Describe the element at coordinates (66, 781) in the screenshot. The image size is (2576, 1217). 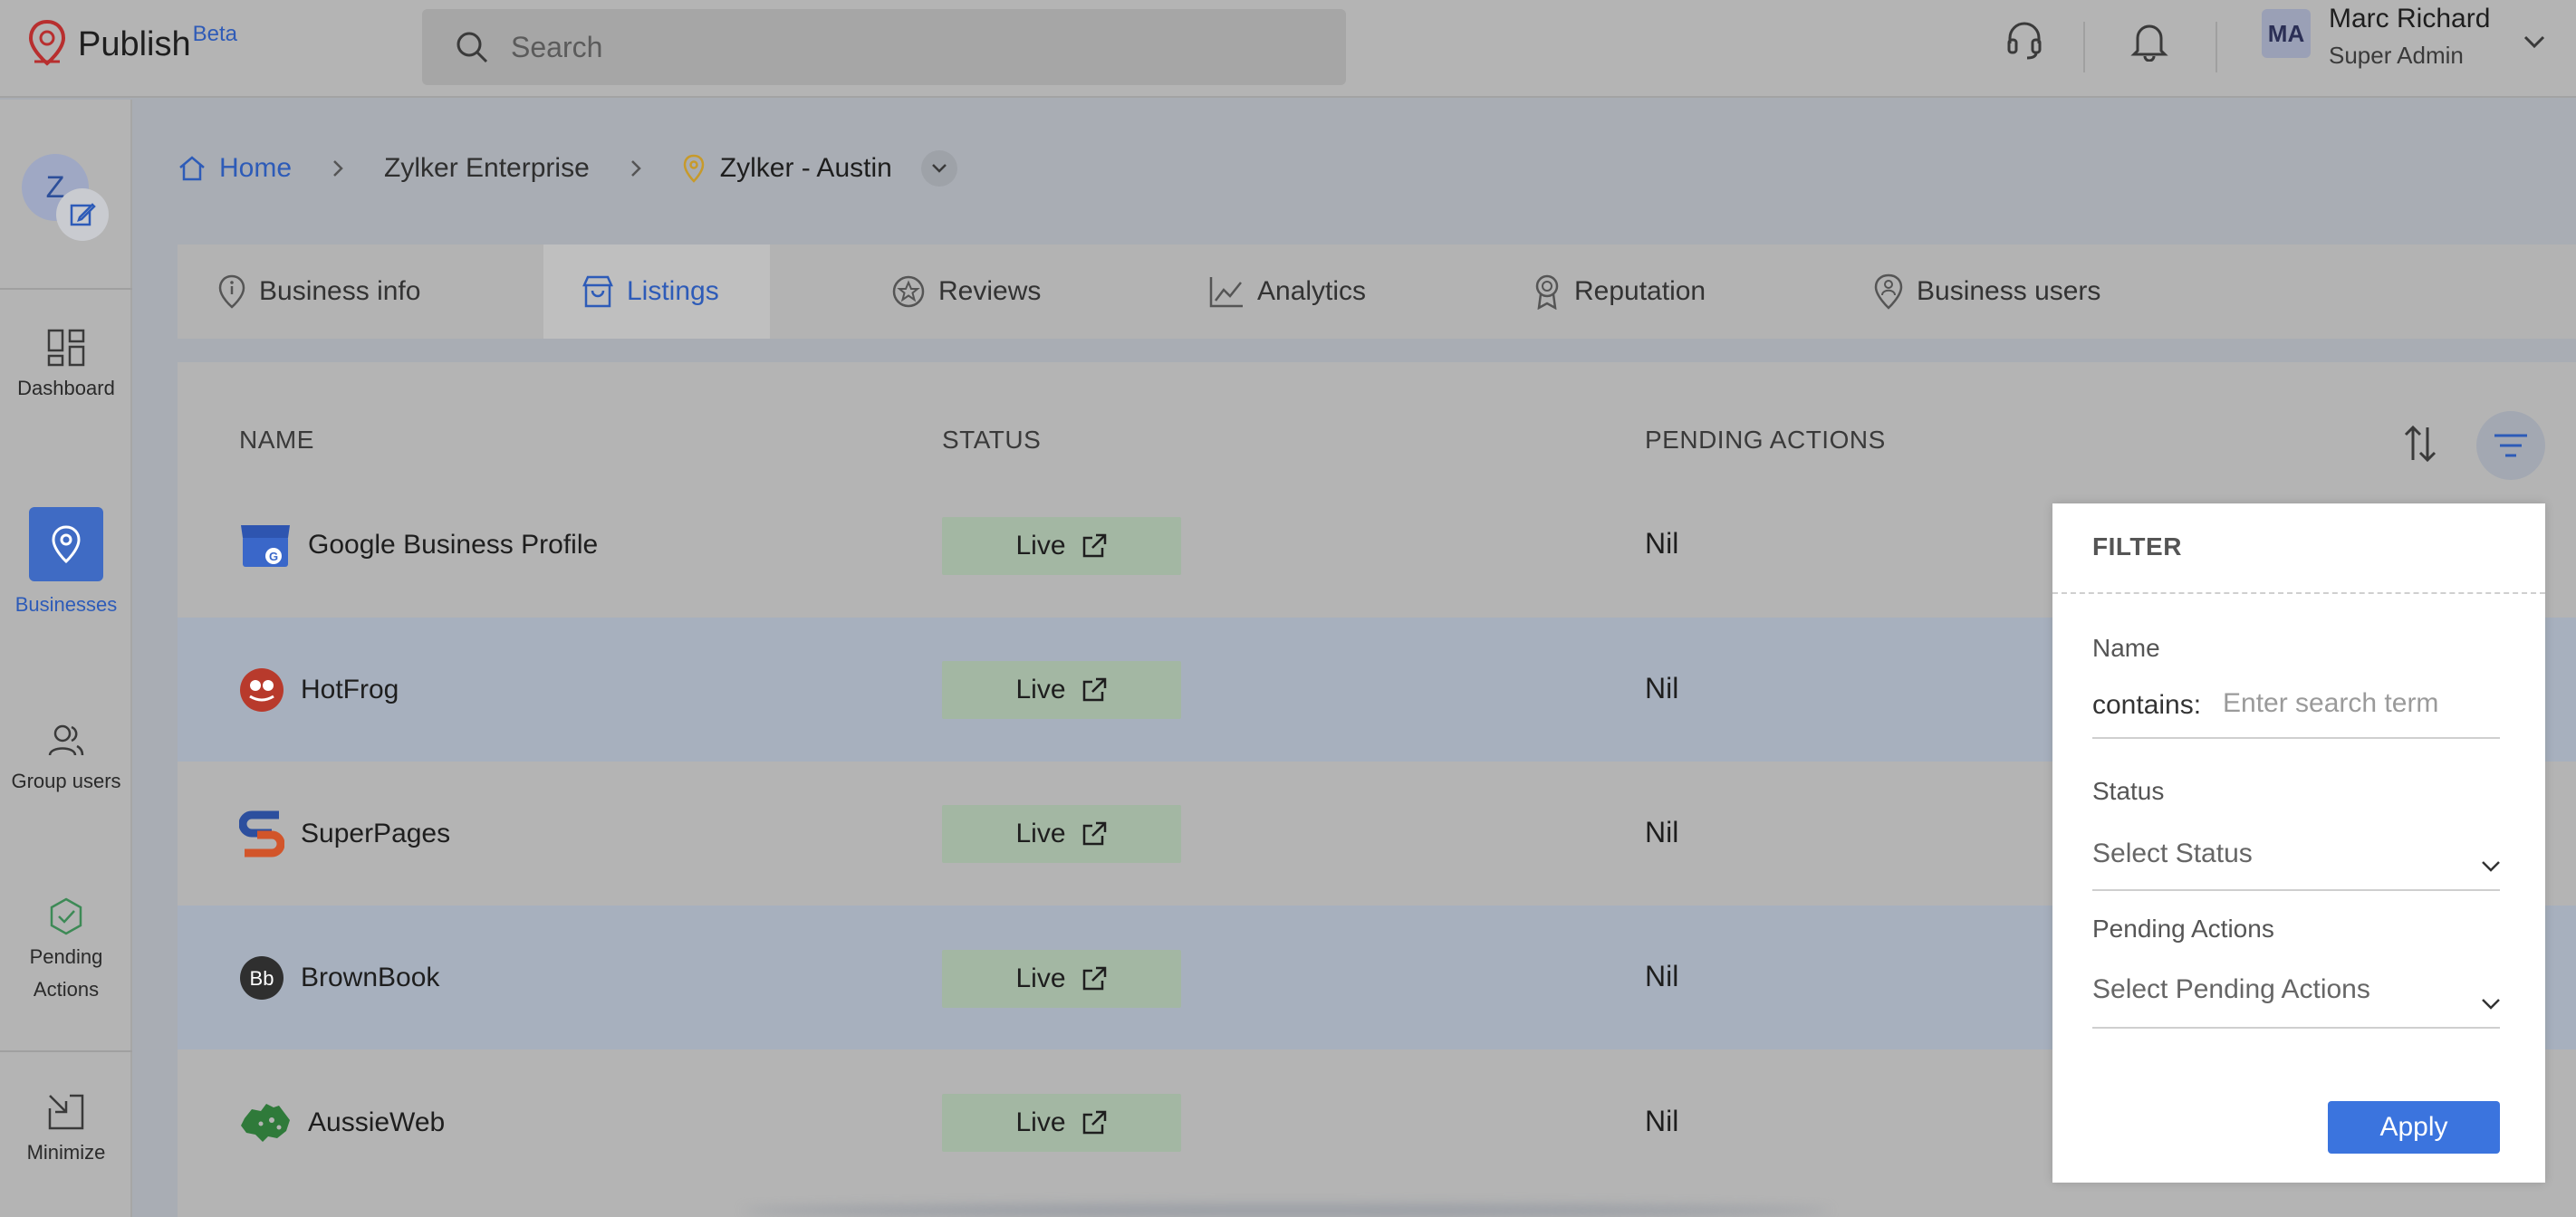
I see `sidebar-item-label: Group users` at that location.